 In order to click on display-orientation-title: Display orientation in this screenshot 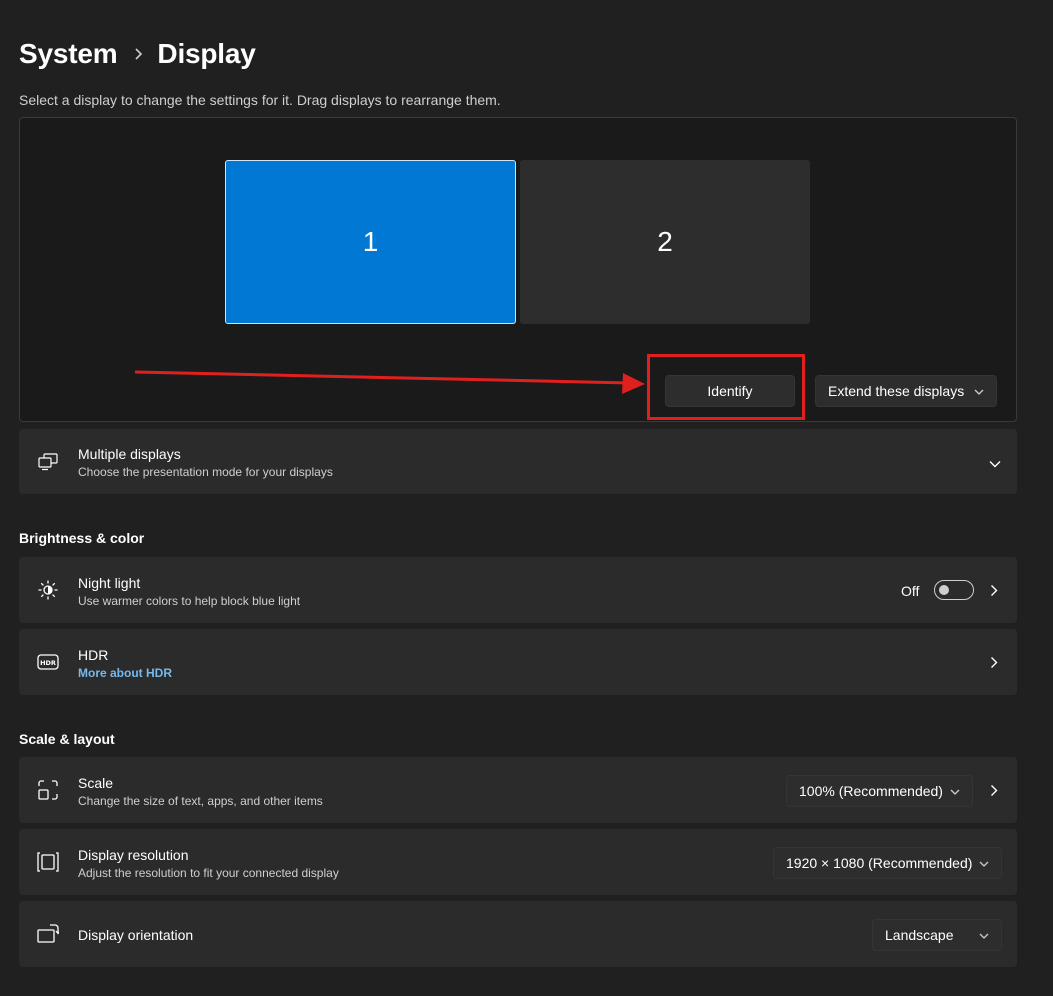, I will do `click(136, 935)`.